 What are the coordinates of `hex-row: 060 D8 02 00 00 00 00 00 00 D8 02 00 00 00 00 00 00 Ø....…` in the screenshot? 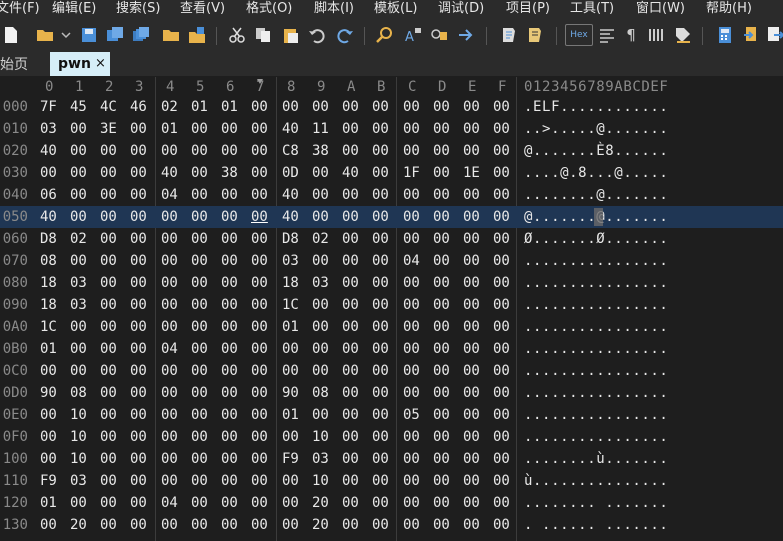 It's located at (391, 239).